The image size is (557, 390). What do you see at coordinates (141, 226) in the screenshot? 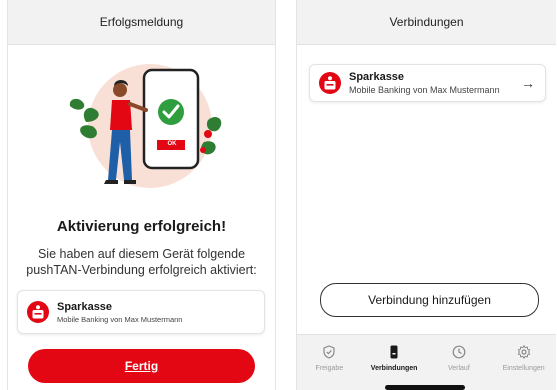
I see `success-heading: Aktivierung erfolgreich!` at bounding box center [141, 226].